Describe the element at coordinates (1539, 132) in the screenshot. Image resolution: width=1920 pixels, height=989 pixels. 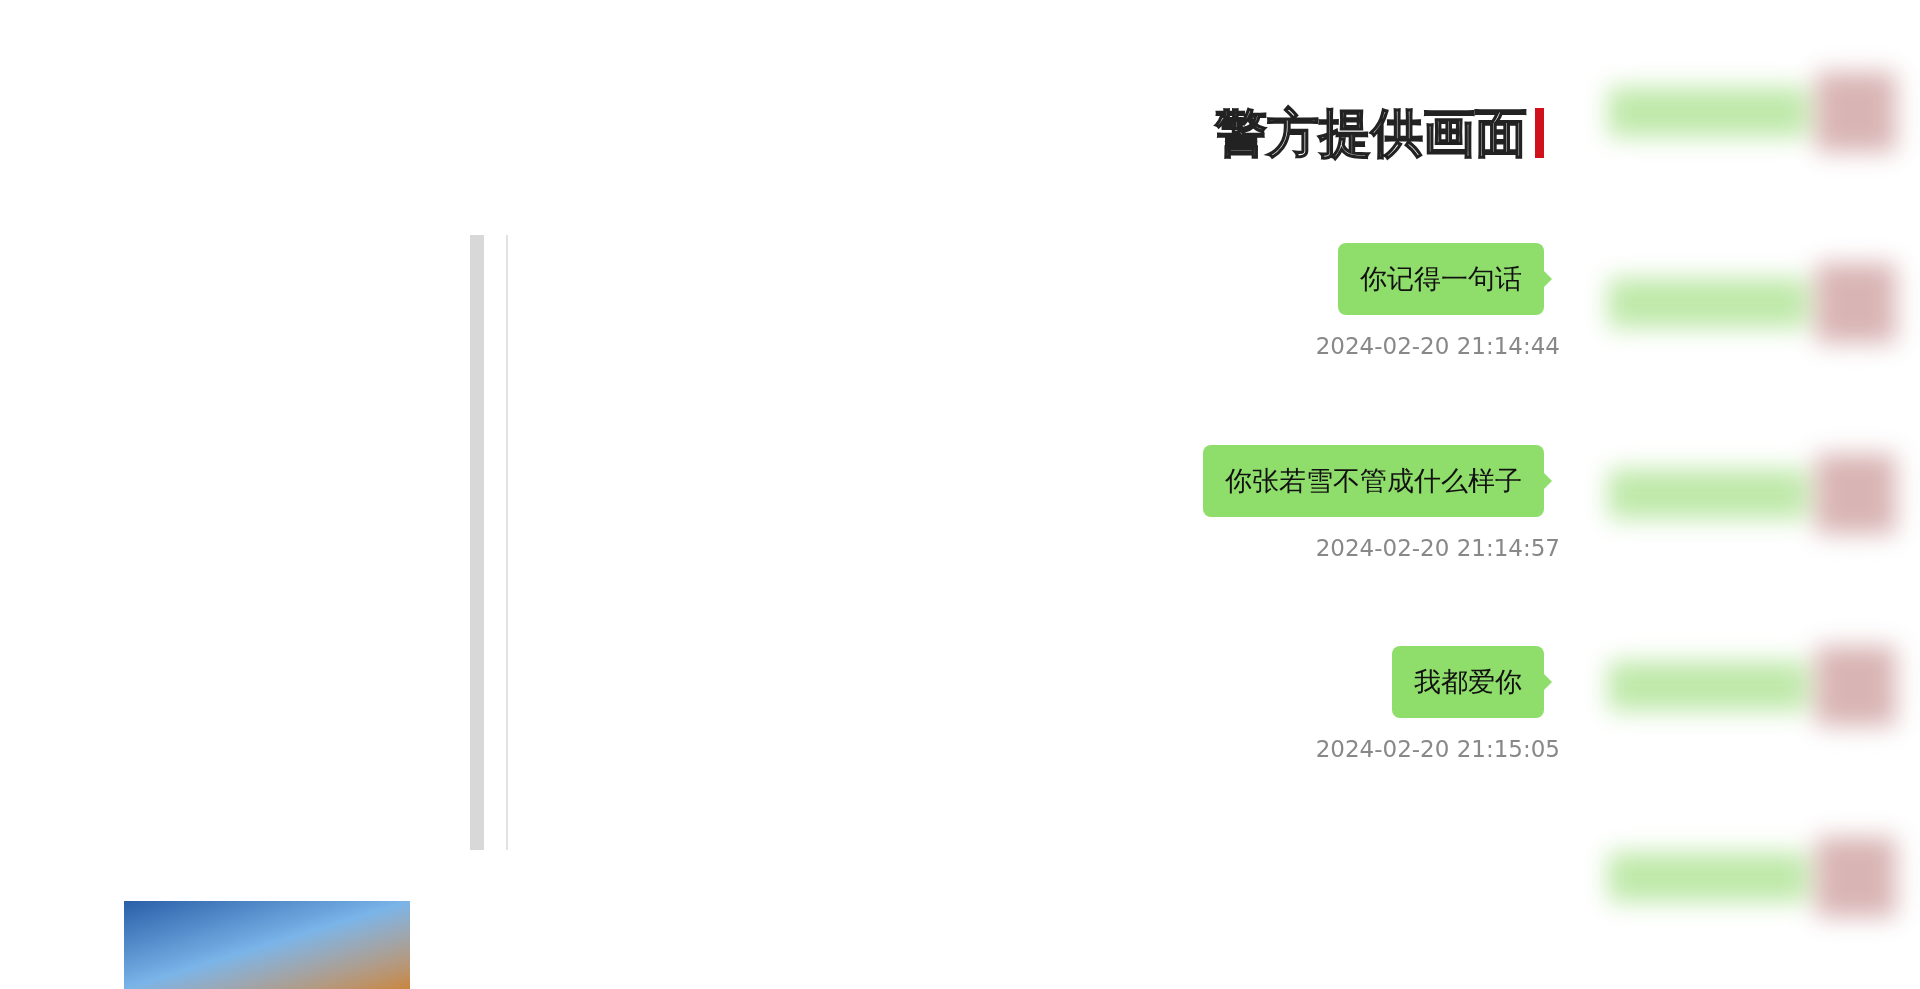
I see `caption-marker` at that location.